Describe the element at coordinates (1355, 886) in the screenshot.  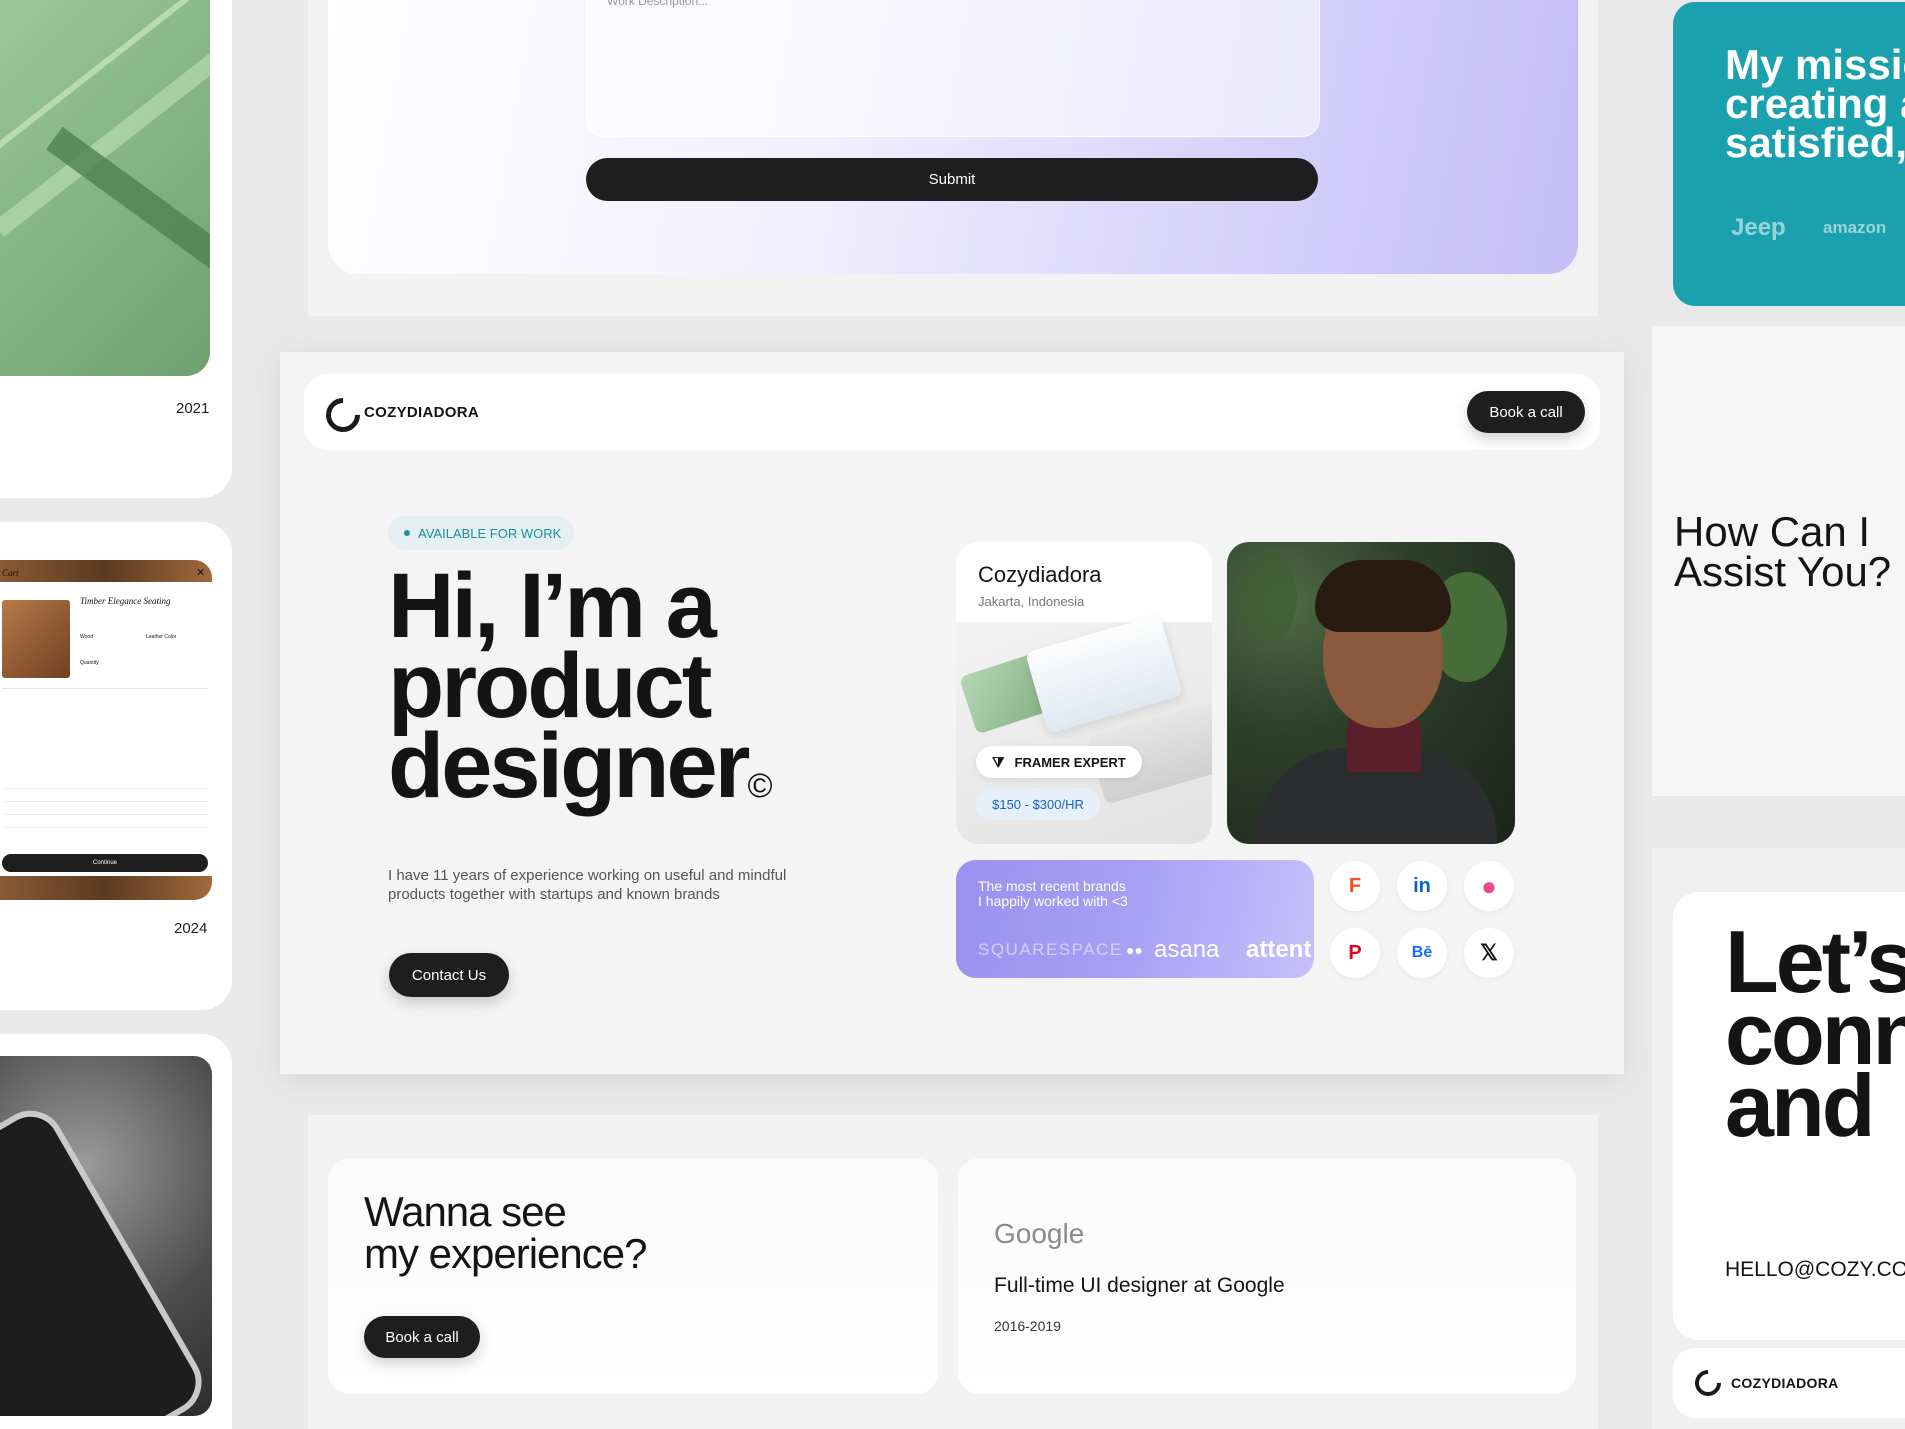
I see `figma-icon: F` at that location.